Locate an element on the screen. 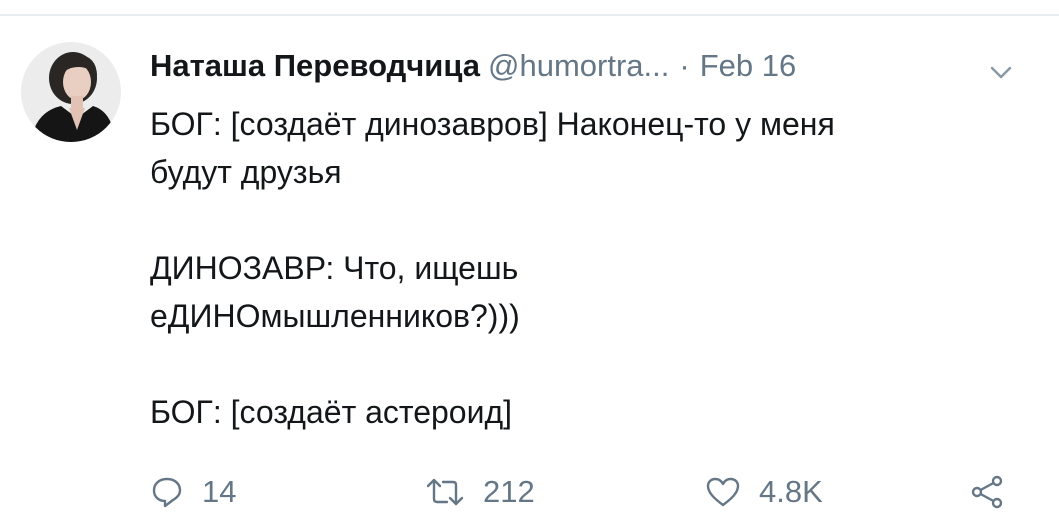 The height and width of the screenshot is (520, 1059). retweet-count: 212 is located at coordinates (509, 491).